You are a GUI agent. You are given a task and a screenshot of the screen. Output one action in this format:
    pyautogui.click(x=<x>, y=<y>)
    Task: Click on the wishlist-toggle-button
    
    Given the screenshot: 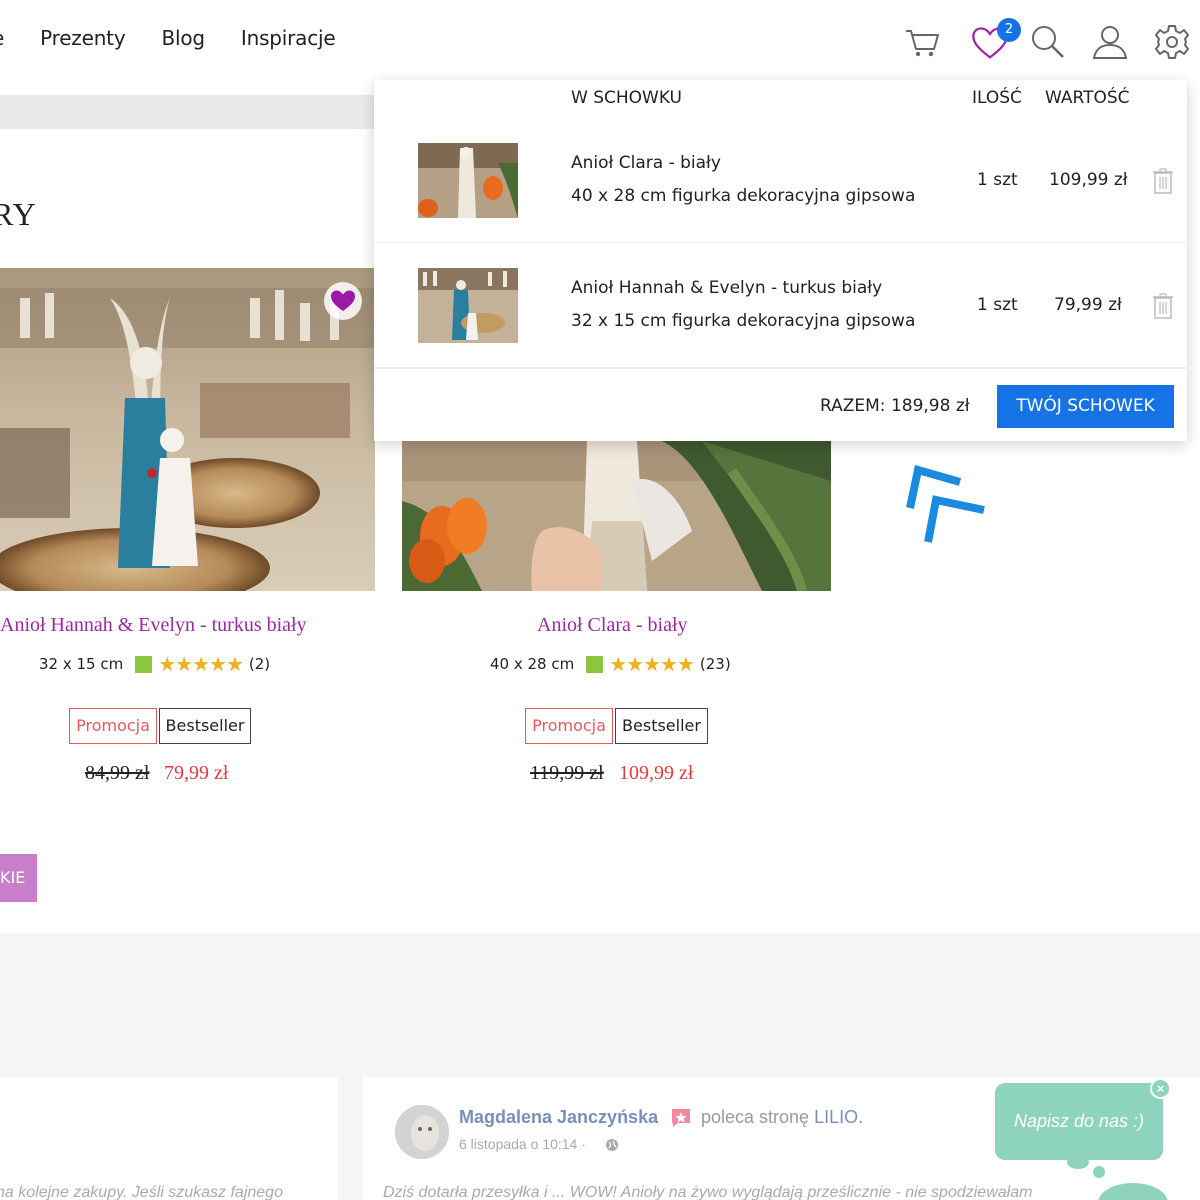 What is the action you would take?
    pyautogui.click(x=343, y=301)
    